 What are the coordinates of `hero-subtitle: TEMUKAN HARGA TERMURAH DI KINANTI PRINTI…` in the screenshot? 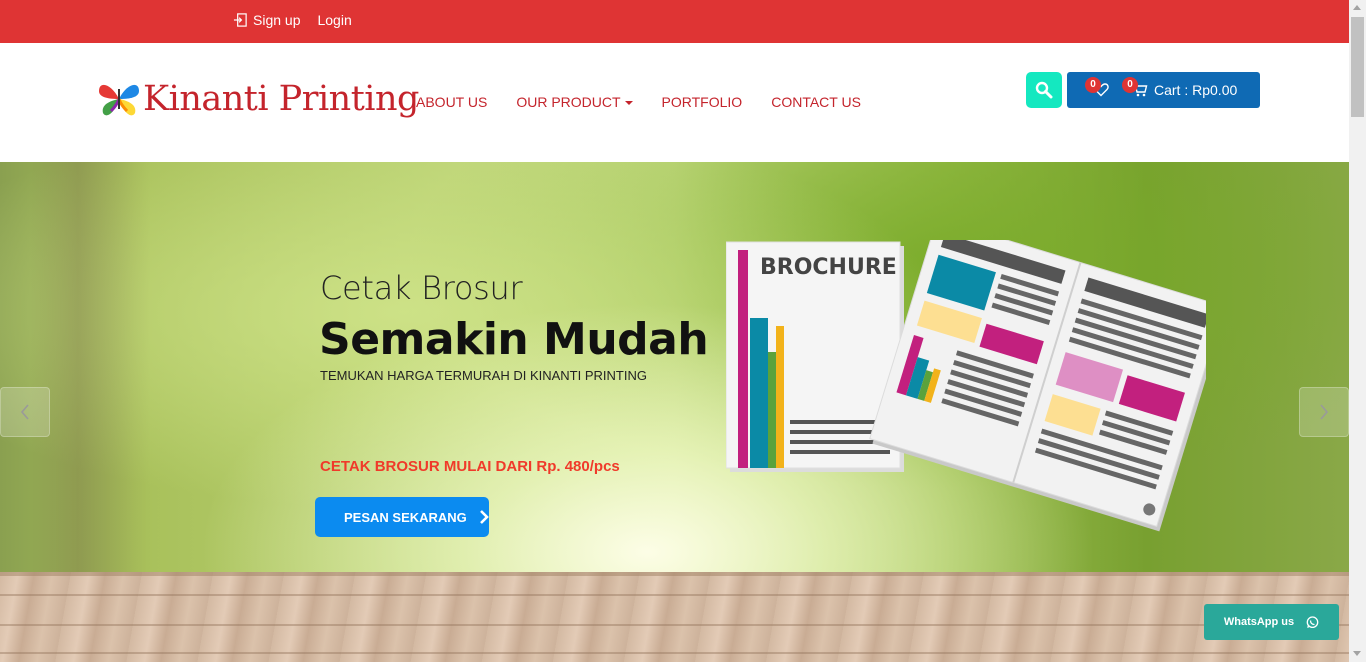 It's located at (483, 375).